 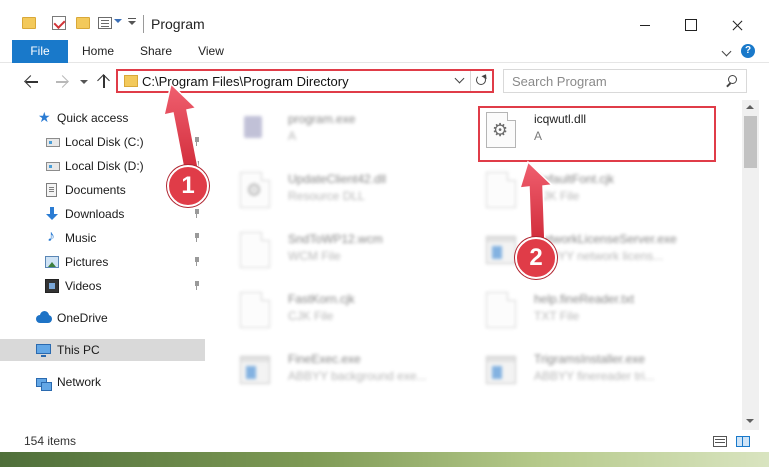 I want to click on sidebar-item-label: Downloads, so click(x=95, y=214).